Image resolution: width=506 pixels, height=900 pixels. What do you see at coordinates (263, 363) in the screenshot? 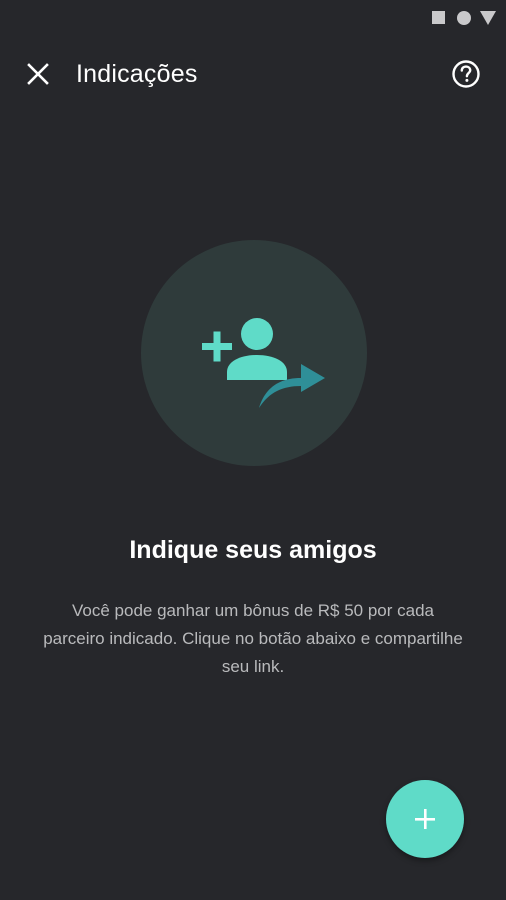
I see `add-person-share-icon` at bounding box center [263, 363].